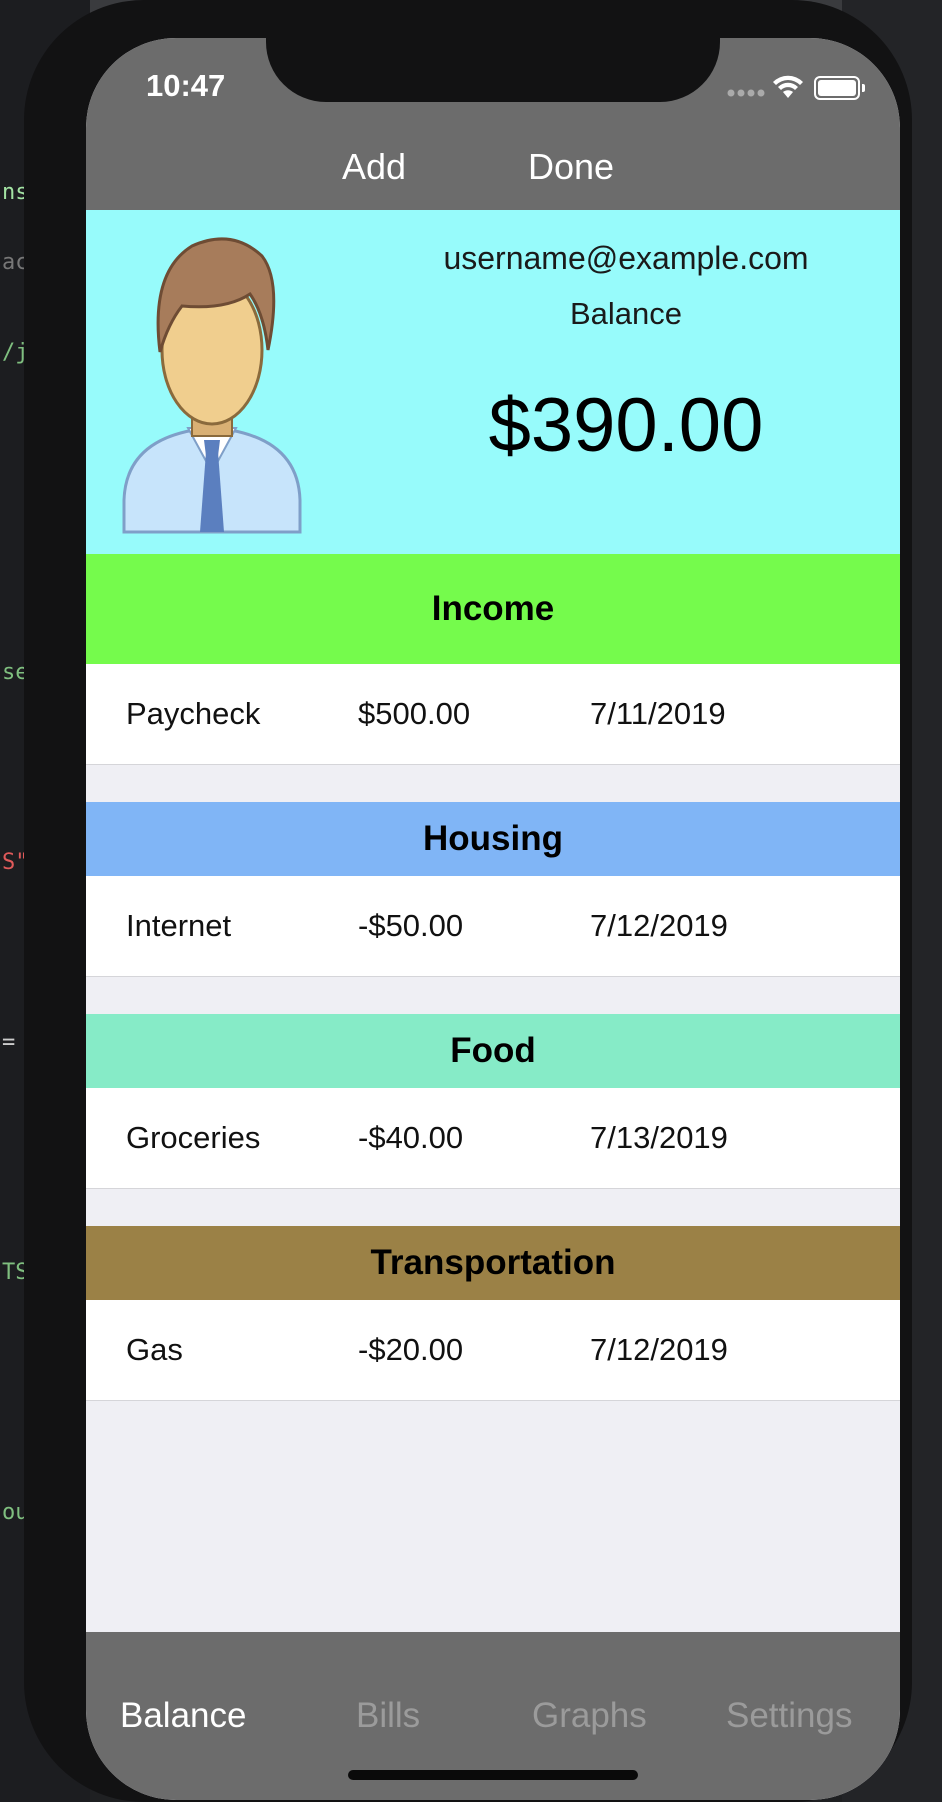 The image size is (942, 1802). I want to click on table-row: Gas -$20.00 7/12/2019, so click(493, 1350).